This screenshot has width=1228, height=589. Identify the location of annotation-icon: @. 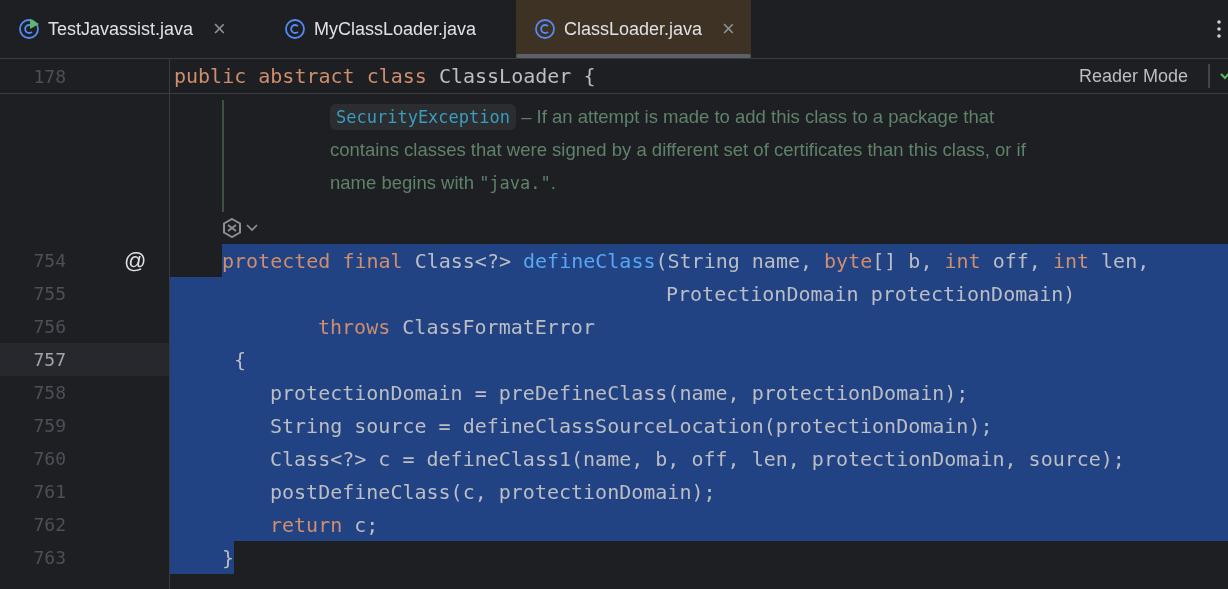
(135, 260).